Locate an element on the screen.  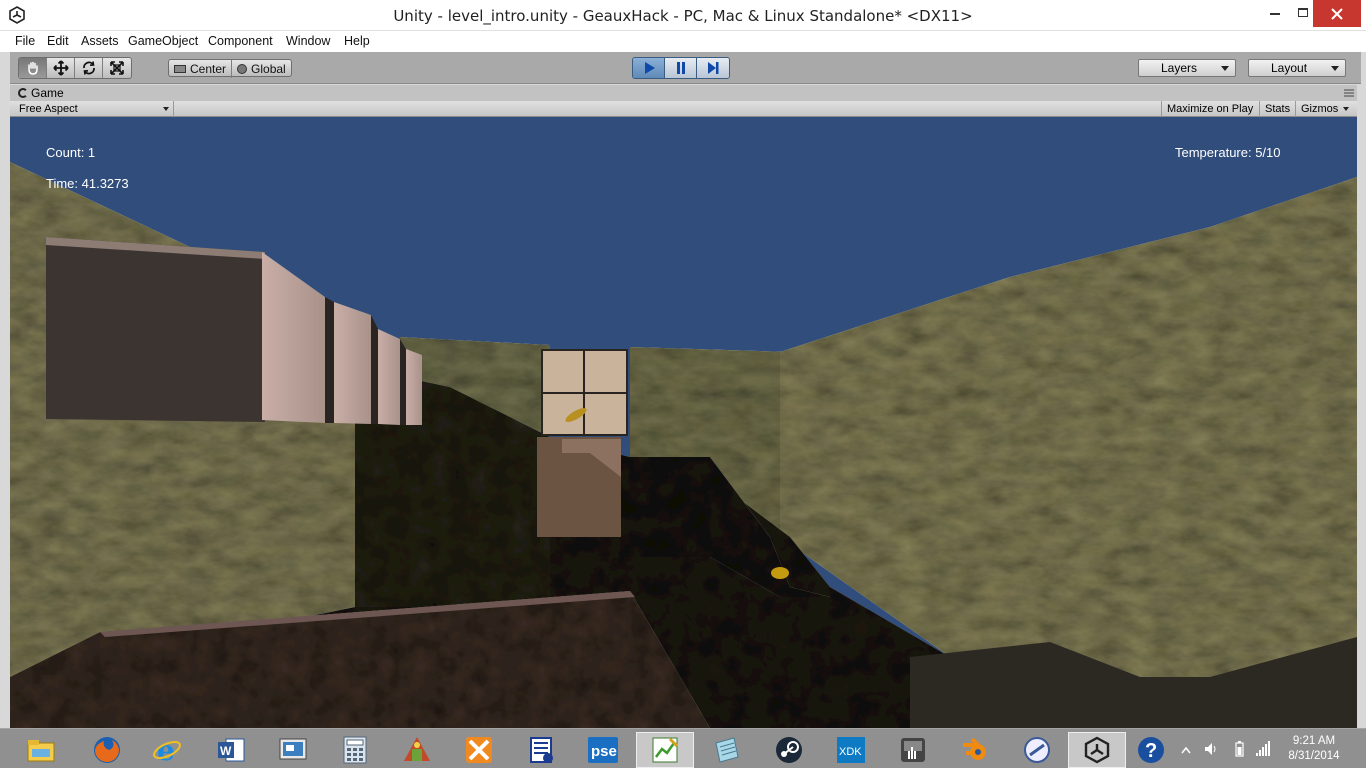
pivot-global-button: Global is located at coordinates (261, 69).